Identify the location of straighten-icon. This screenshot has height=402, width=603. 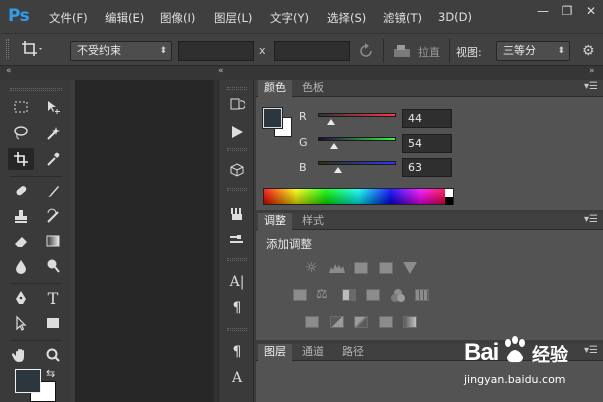
(402, 51).